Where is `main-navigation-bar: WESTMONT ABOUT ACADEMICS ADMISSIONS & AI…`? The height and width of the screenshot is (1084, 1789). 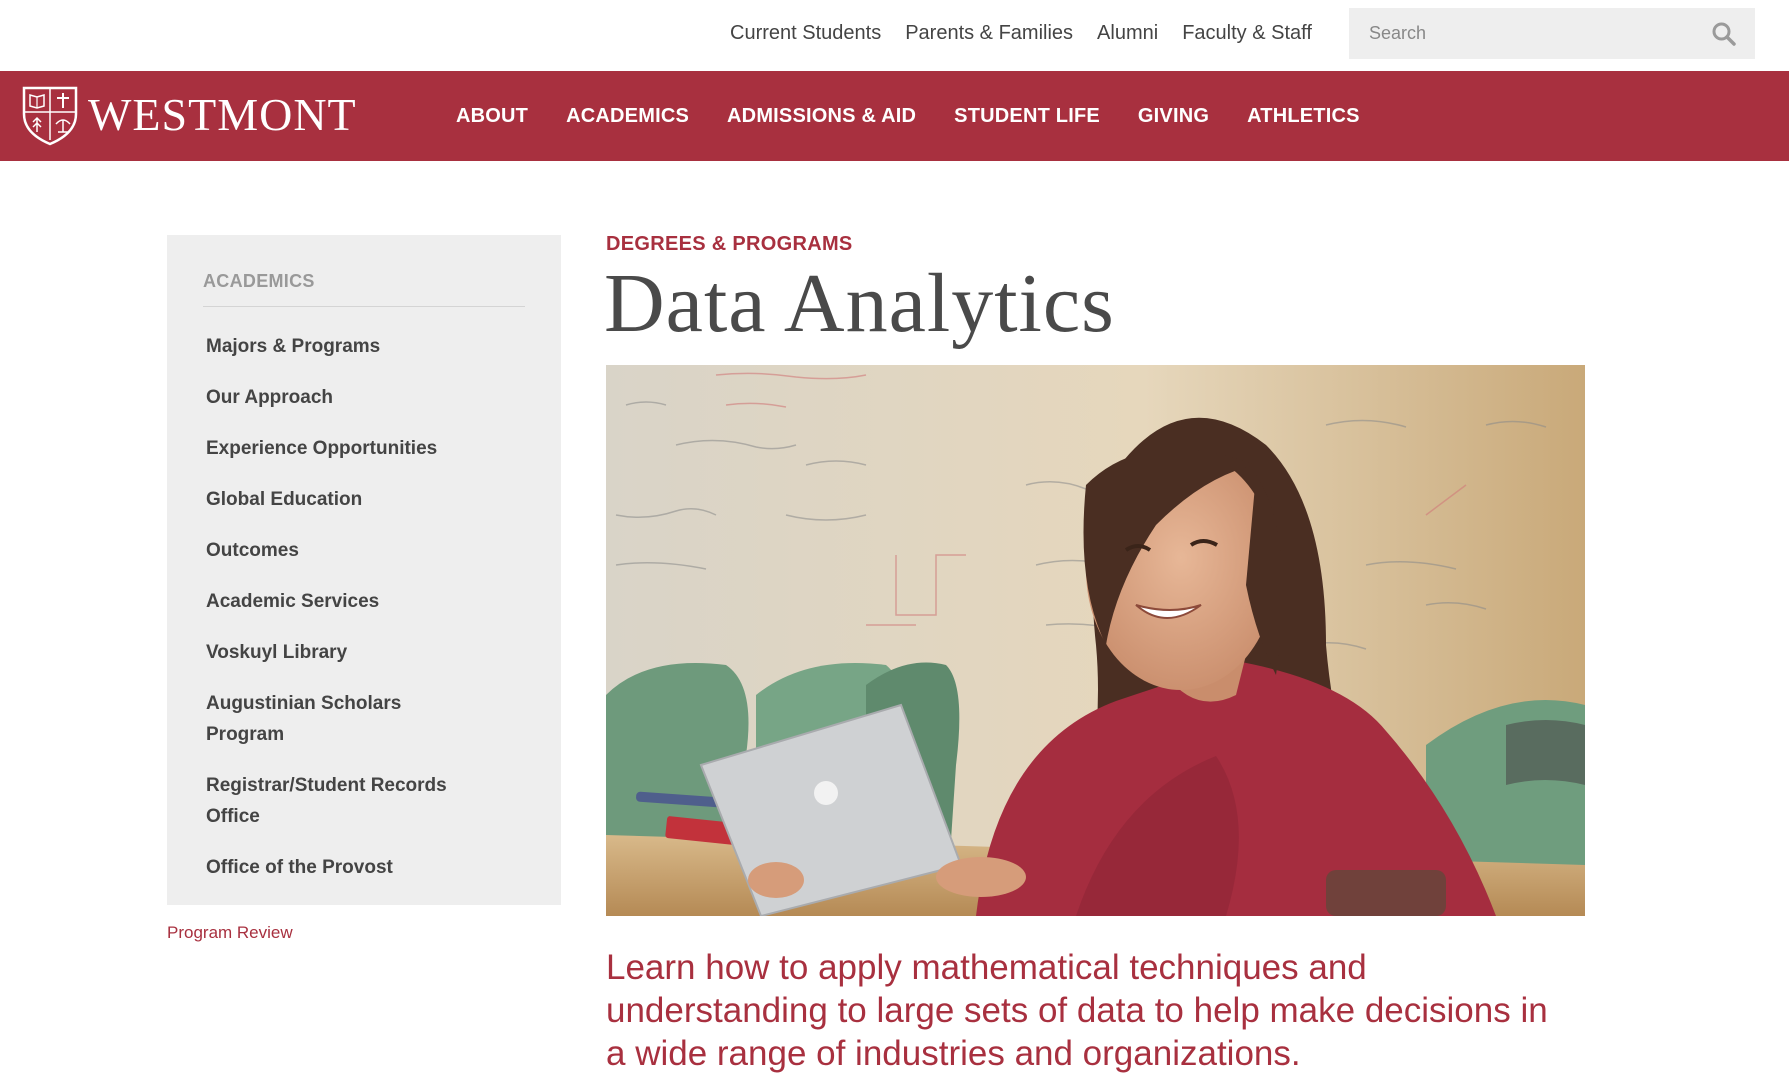 main-navigation-bar: WESTMONT ABOUT ACADEMICS ADMISSIONS & AI… is located at coordinates (894, 116).